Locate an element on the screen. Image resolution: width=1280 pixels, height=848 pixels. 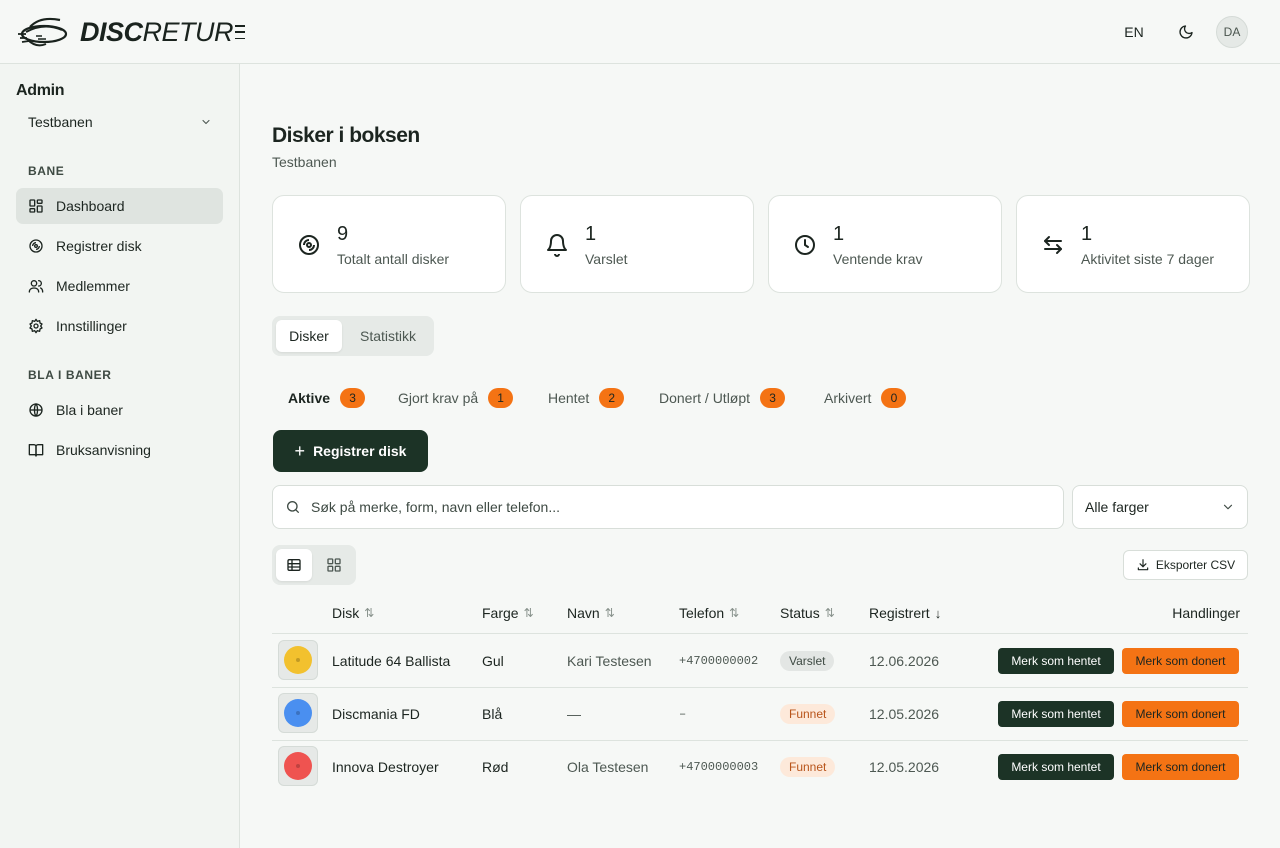
cell-registrert: 12.05.2026 is located at coordinates (904, 766).